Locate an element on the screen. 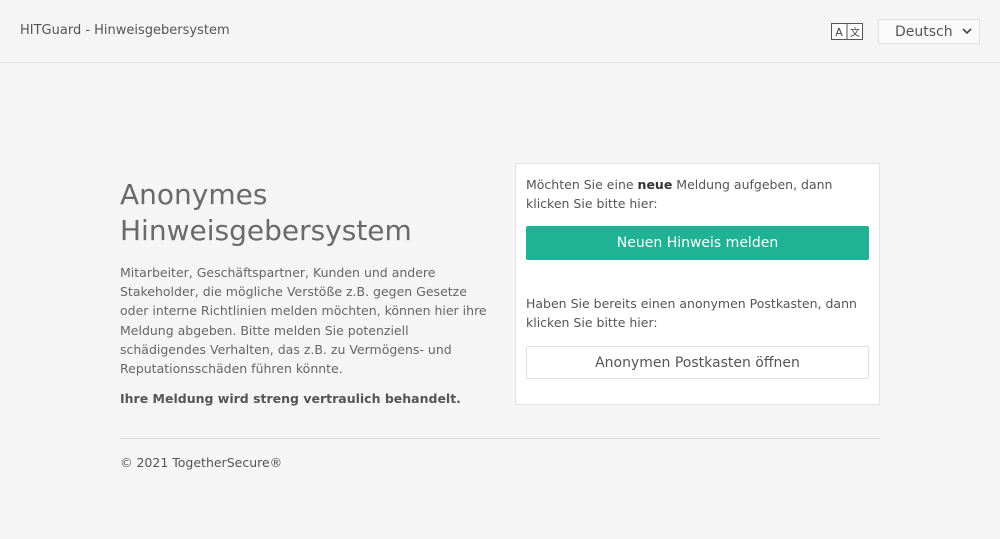 This screenshot has width=1000, height=539. chevron-down-icon is located at coordinates (967, 31).